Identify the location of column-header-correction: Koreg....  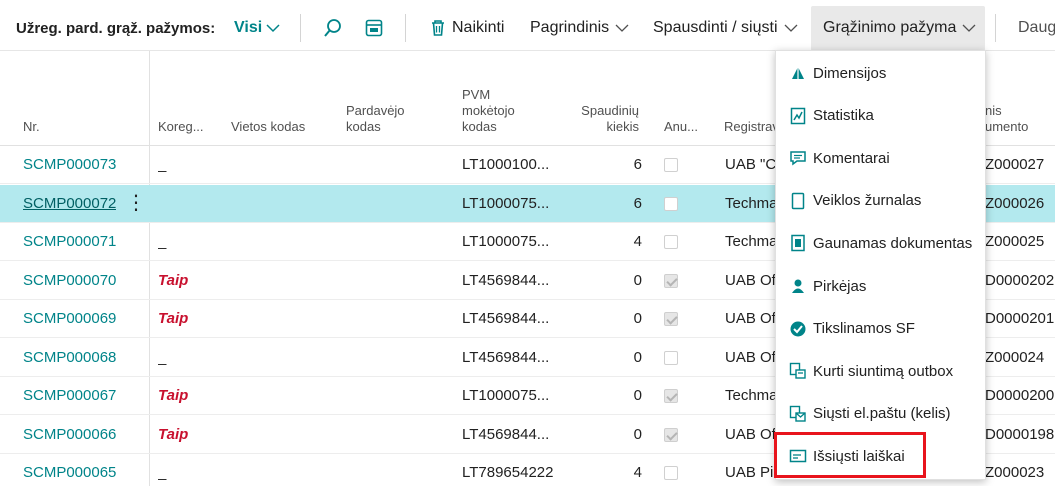
(181, 127).